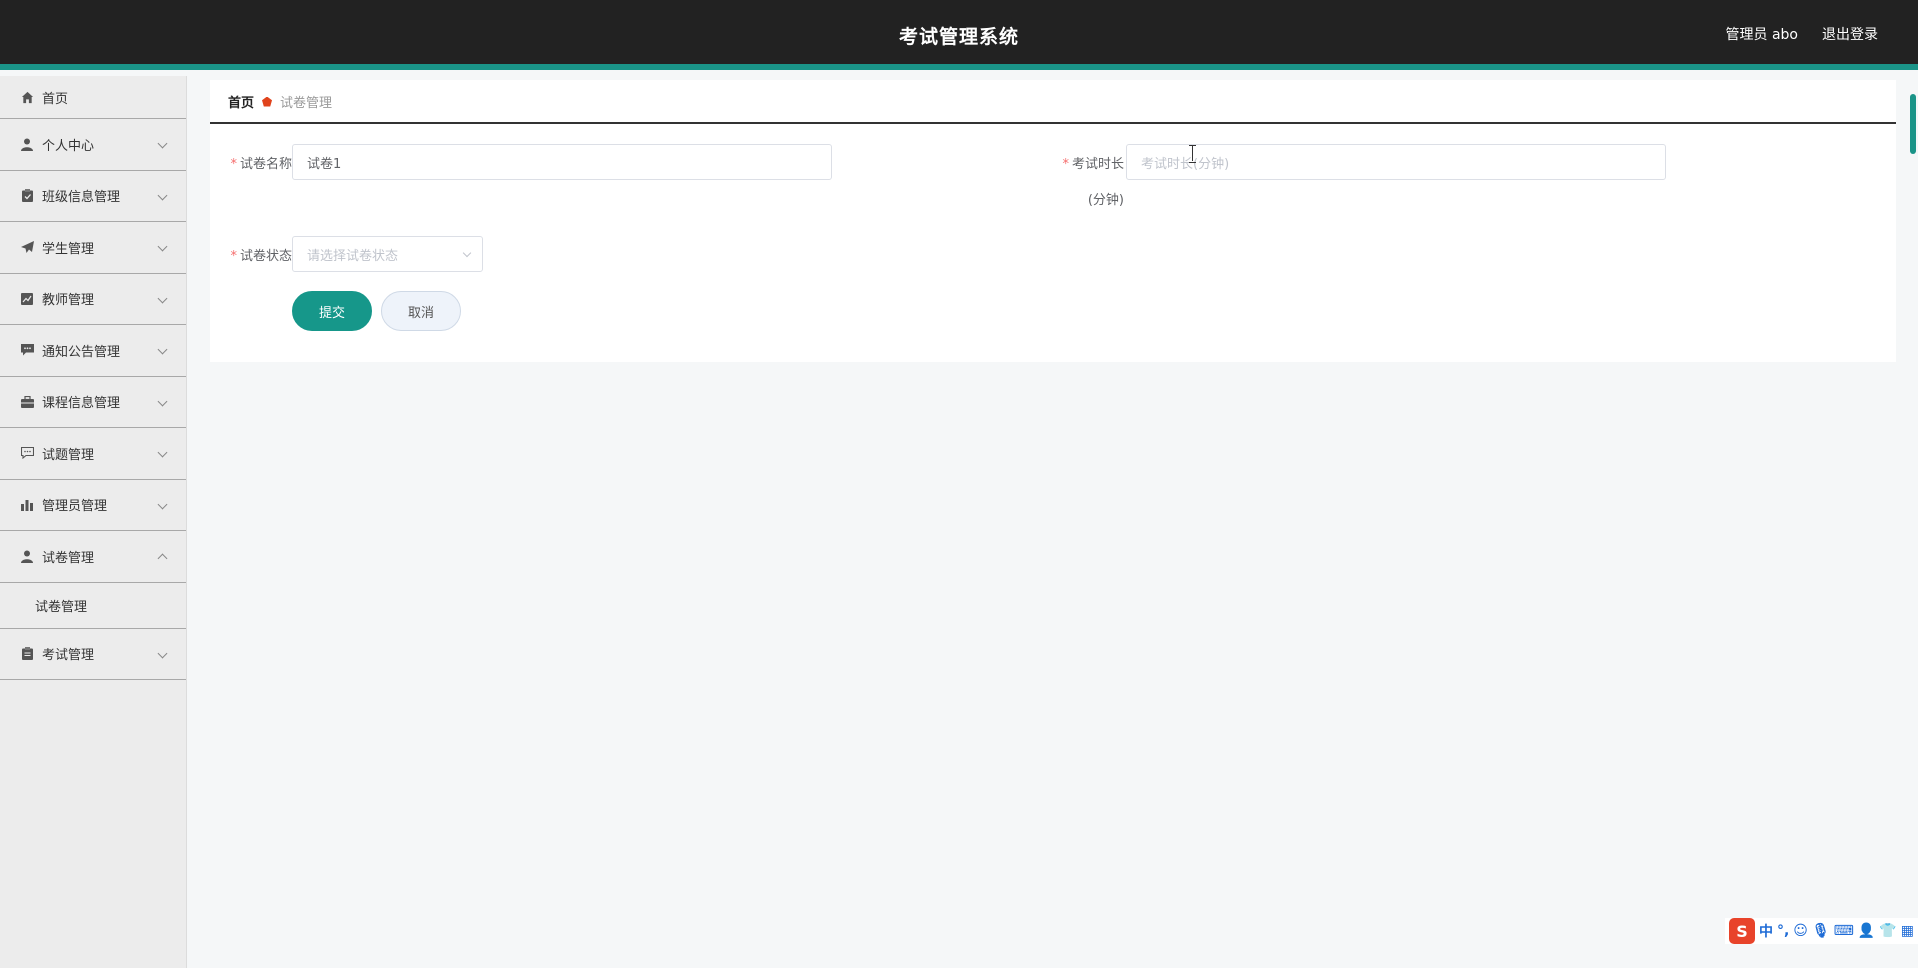 The width and height of the screenshot is (1918, 968). What do you see at coordinates (1850, 34) in the screenshot?
I see `logout-link: 退出登录` at bounding box center [1850, 34].